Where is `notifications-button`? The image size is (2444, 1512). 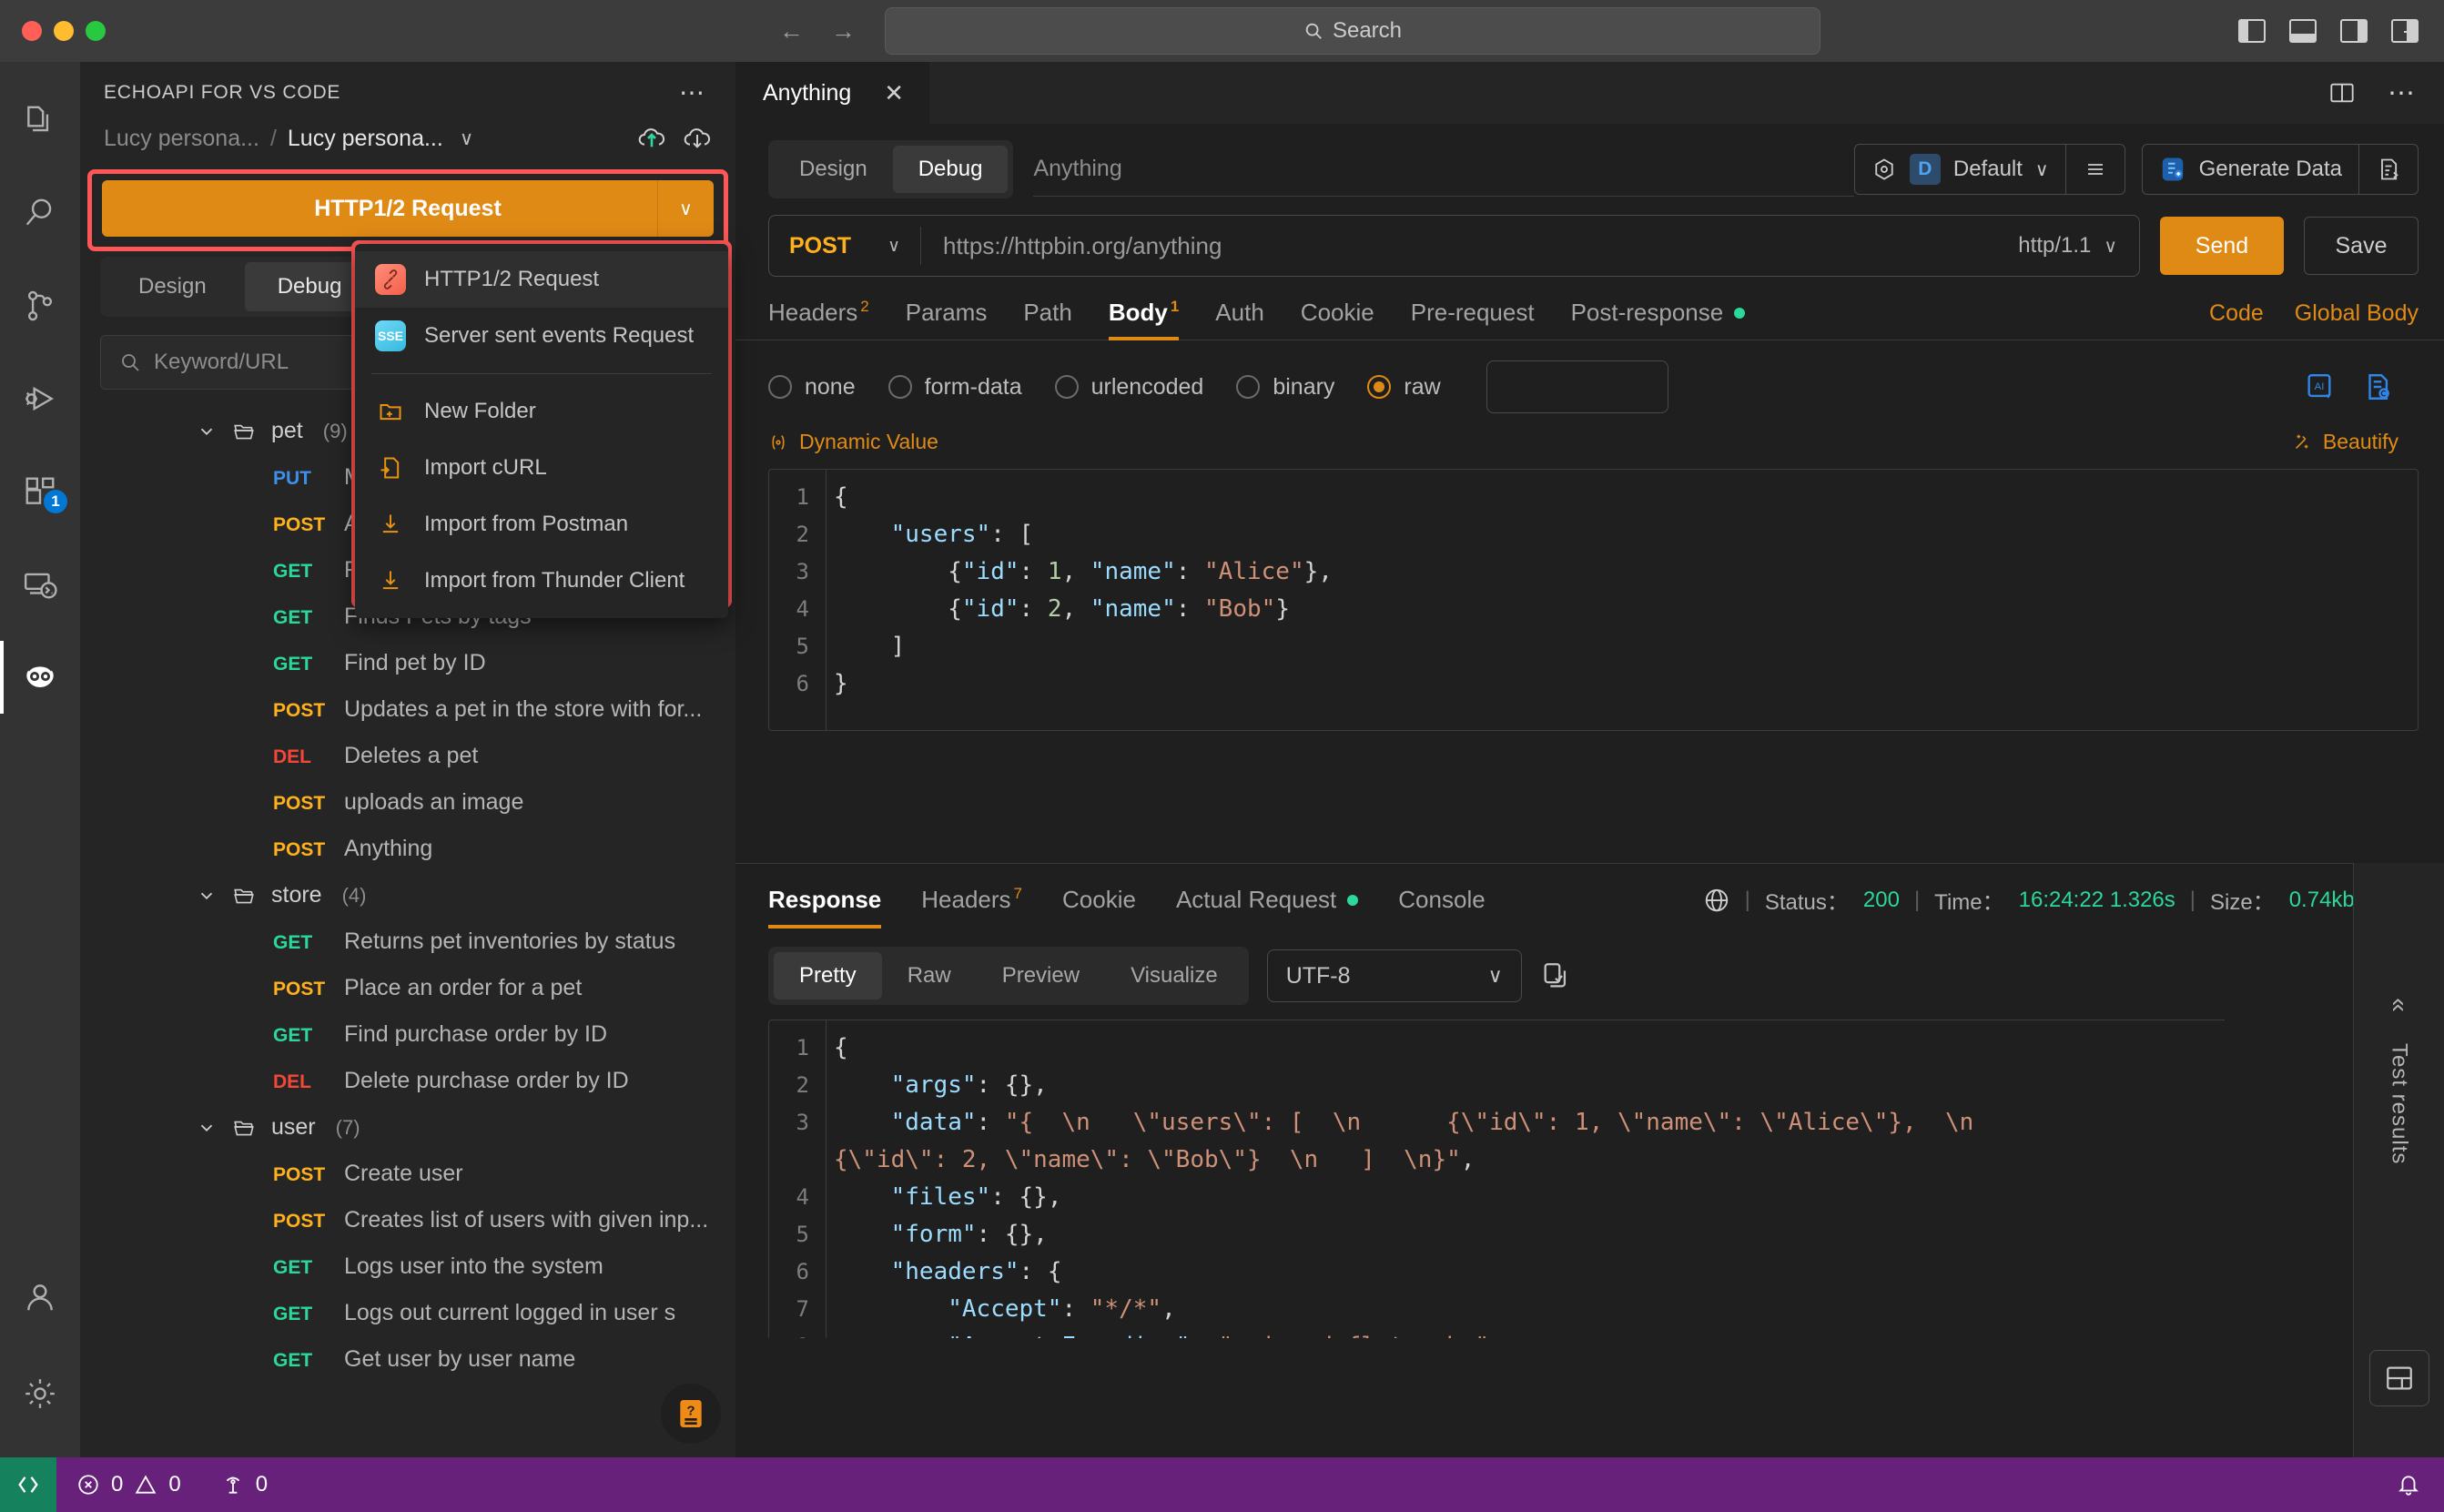 notifications-button is located at coordinates (2420, 1485).